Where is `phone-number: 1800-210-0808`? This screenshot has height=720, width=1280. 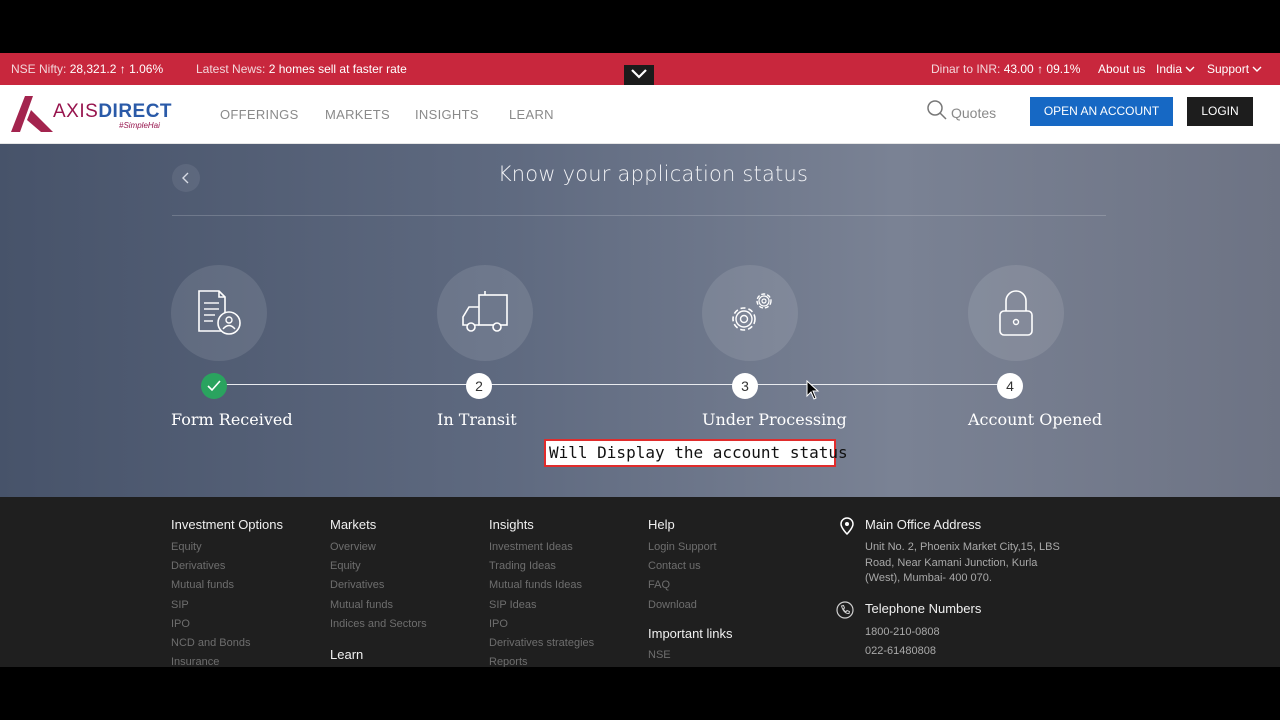
phone-number: 1800-210-0808 is located at coordinates (980, 632).